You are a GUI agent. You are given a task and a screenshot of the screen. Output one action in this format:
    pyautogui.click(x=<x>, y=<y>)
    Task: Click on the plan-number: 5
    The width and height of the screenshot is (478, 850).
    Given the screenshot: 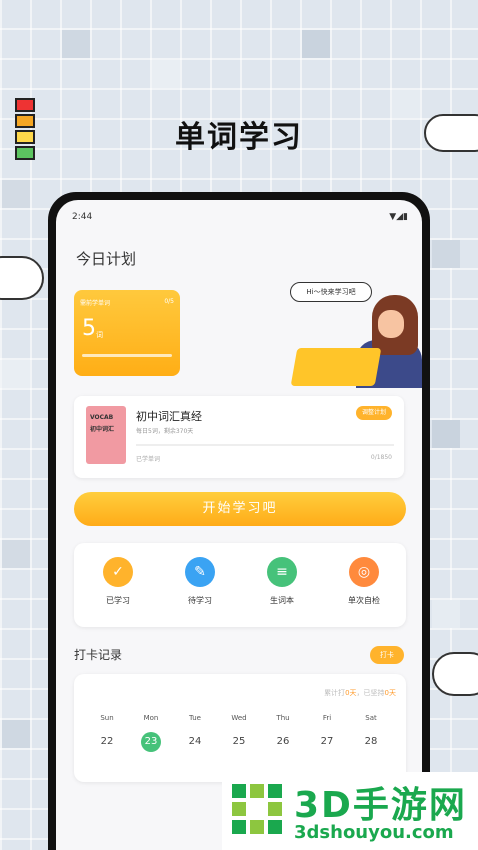 What is the action you would take?
    pyautogui.click(x=89, y=328)
    